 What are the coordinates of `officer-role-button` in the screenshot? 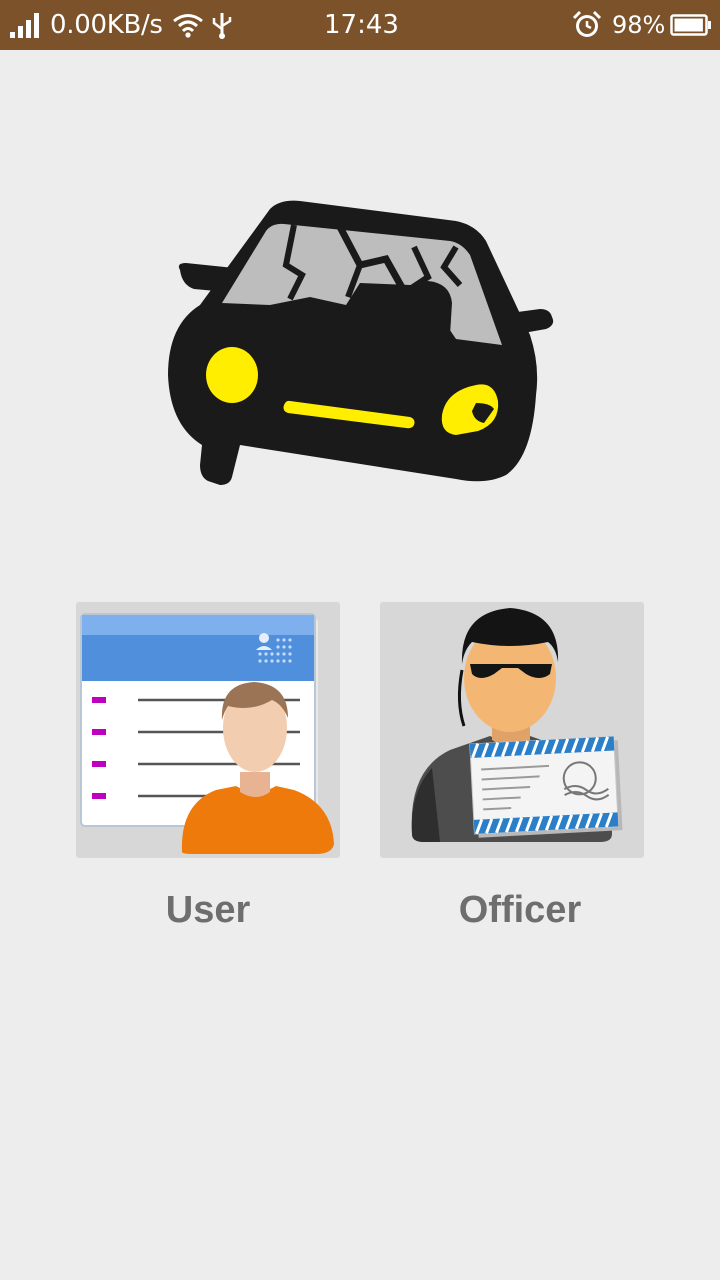 It's located at (512, 730).